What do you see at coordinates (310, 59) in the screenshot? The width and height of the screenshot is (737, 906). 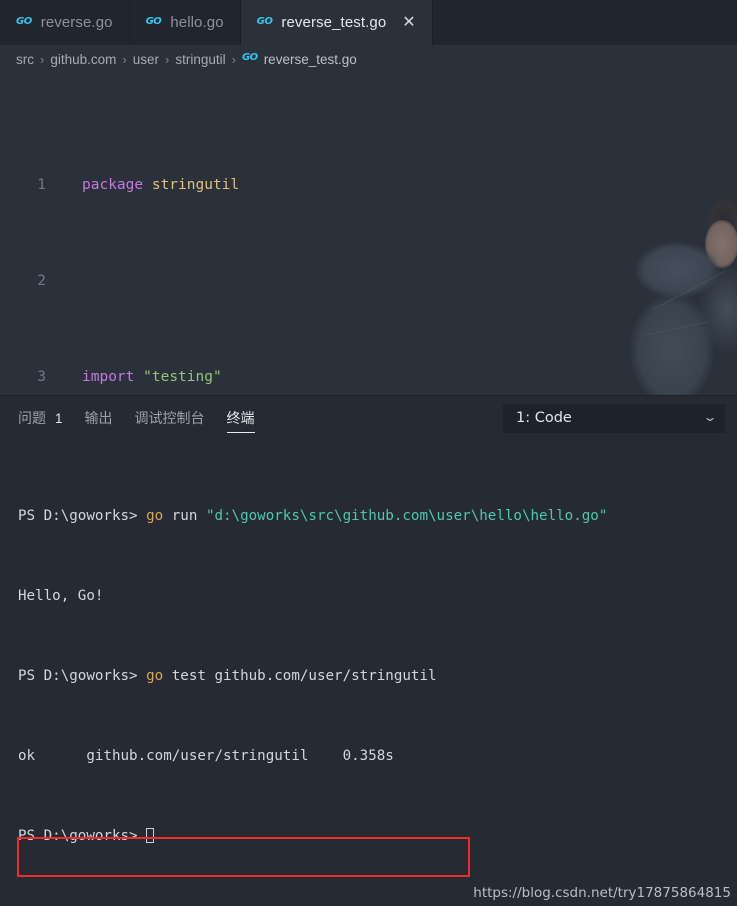 I see `breadcrumb-item-file: reverse_test.go` at bounding box center [310, 59].